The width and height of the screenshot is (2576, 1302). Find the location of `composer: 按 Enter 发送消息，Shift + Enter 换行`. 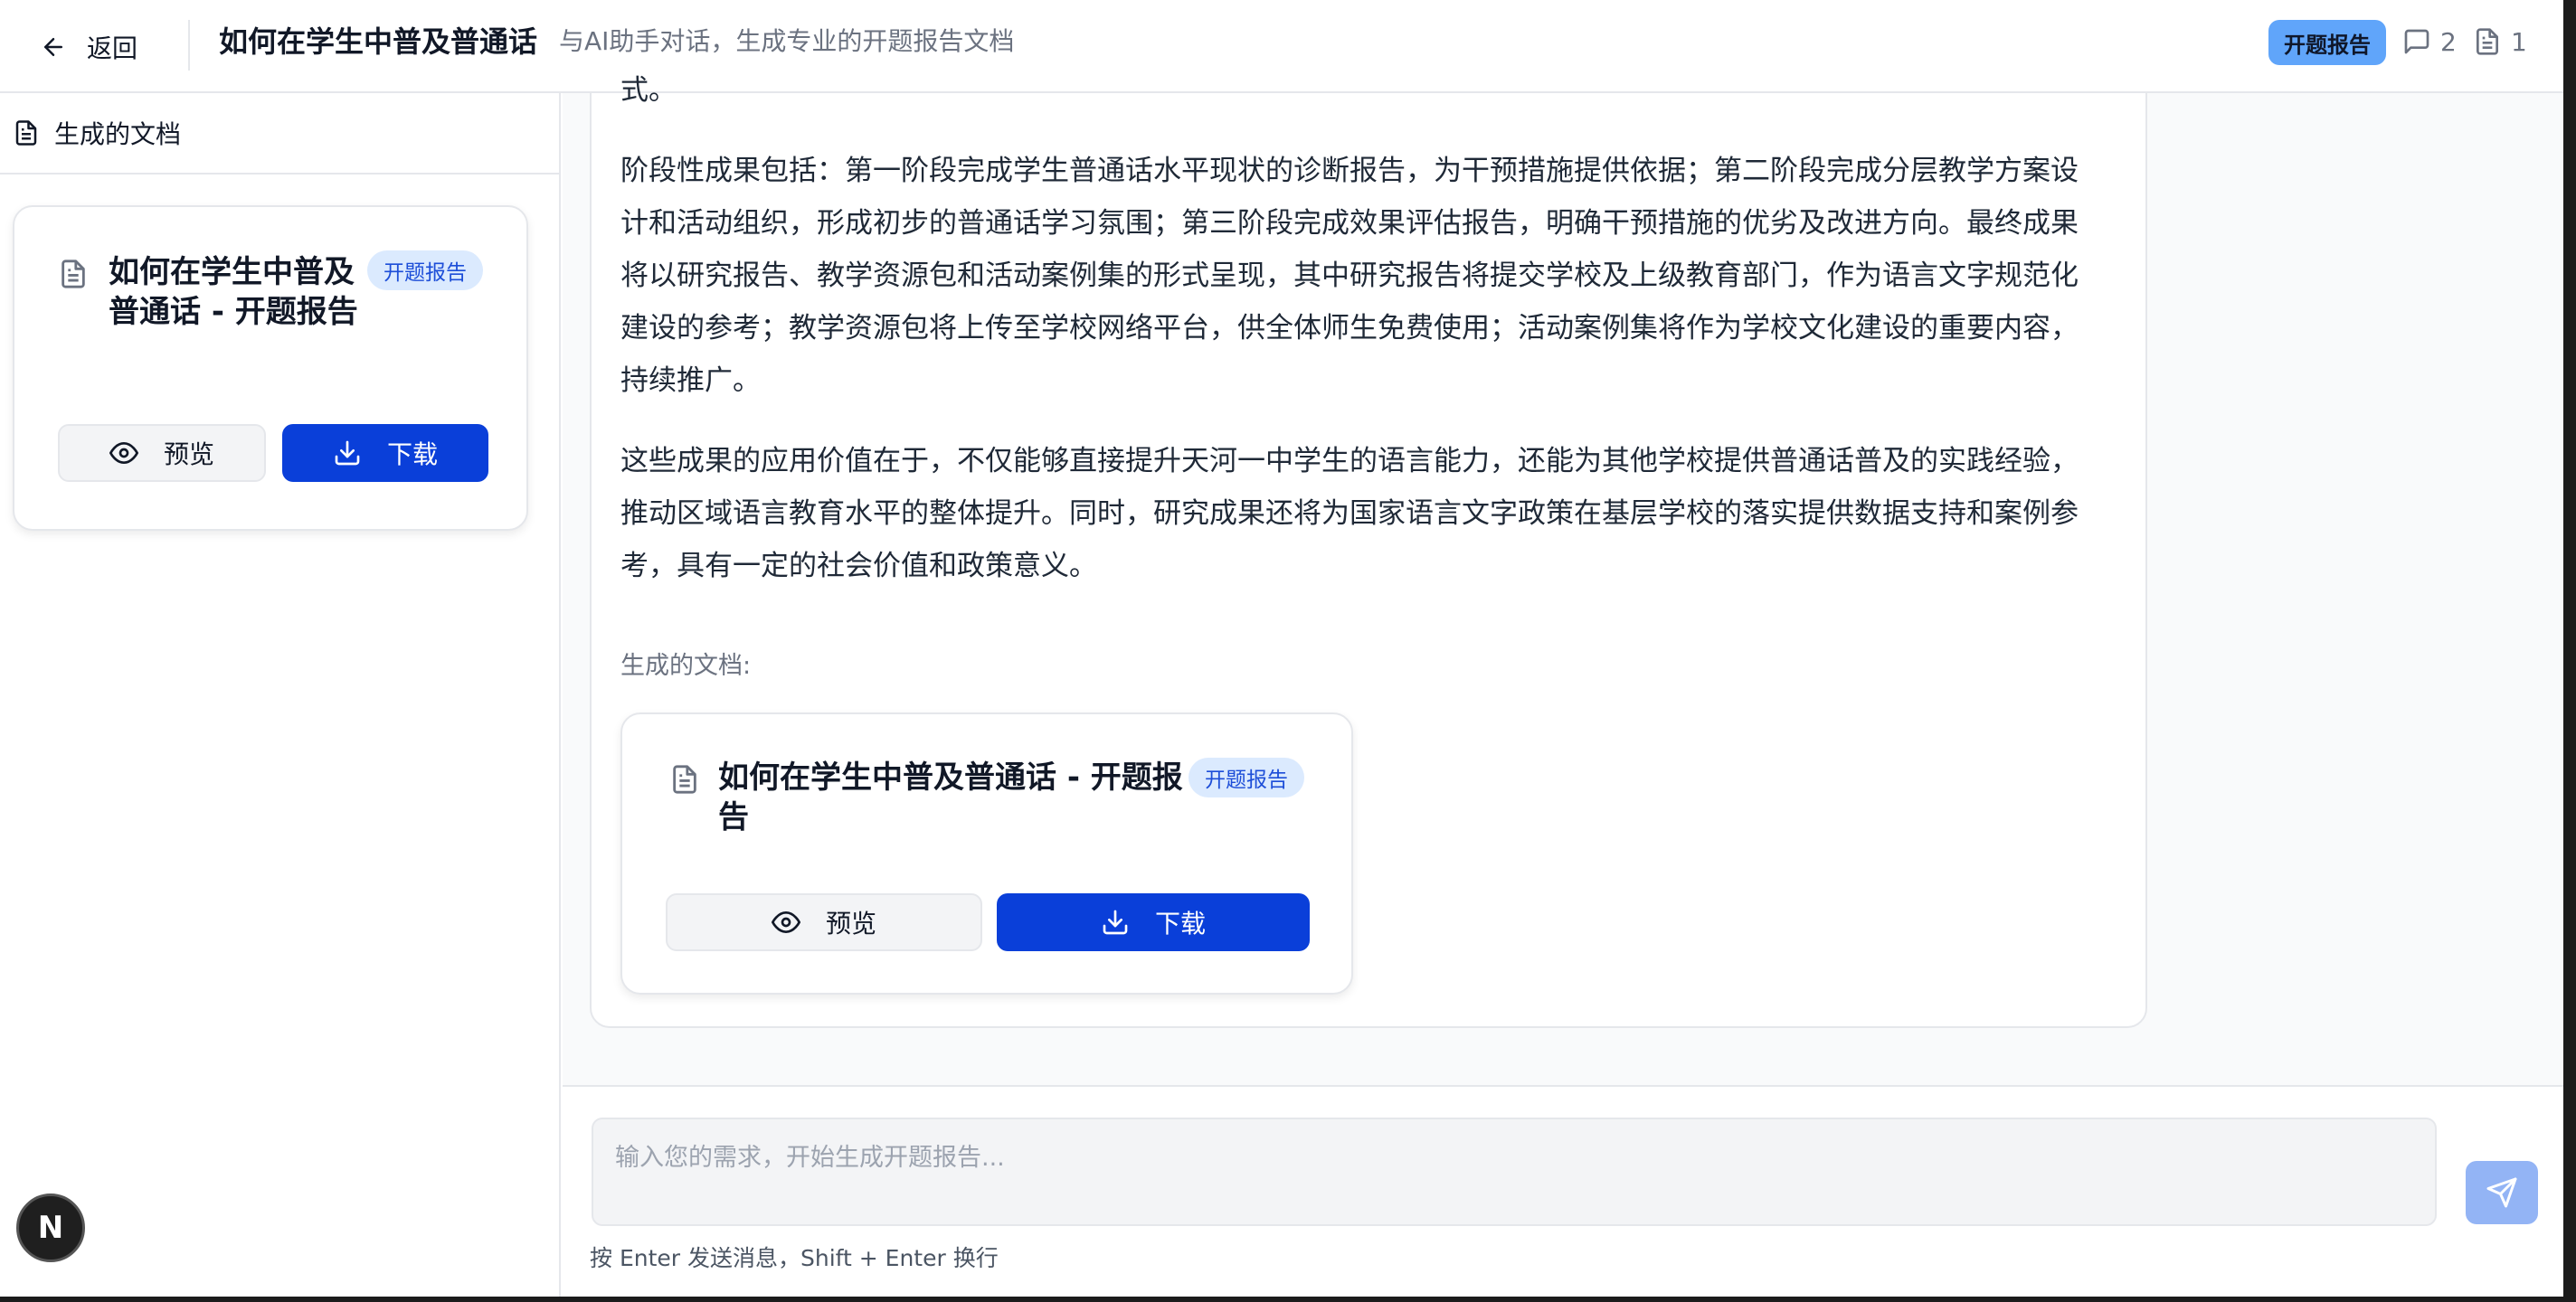

composer: 按 Enter 发送消息，Shift + Enter 换行 is located at coordinates (1563, 1191).